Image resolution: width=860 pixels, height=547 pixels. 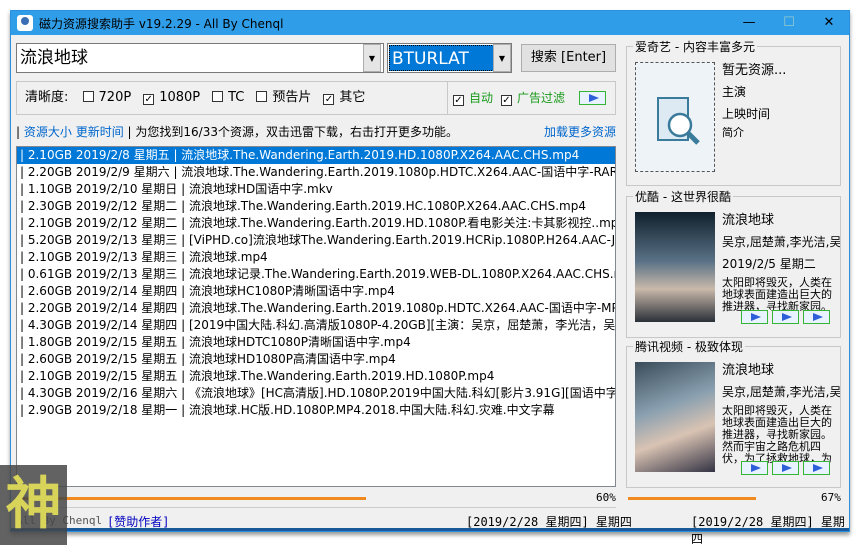 What do you see at coordinates (481, 98) in the screenshot?
I see `auto-label: 自动` at bounding box center [481, 98].